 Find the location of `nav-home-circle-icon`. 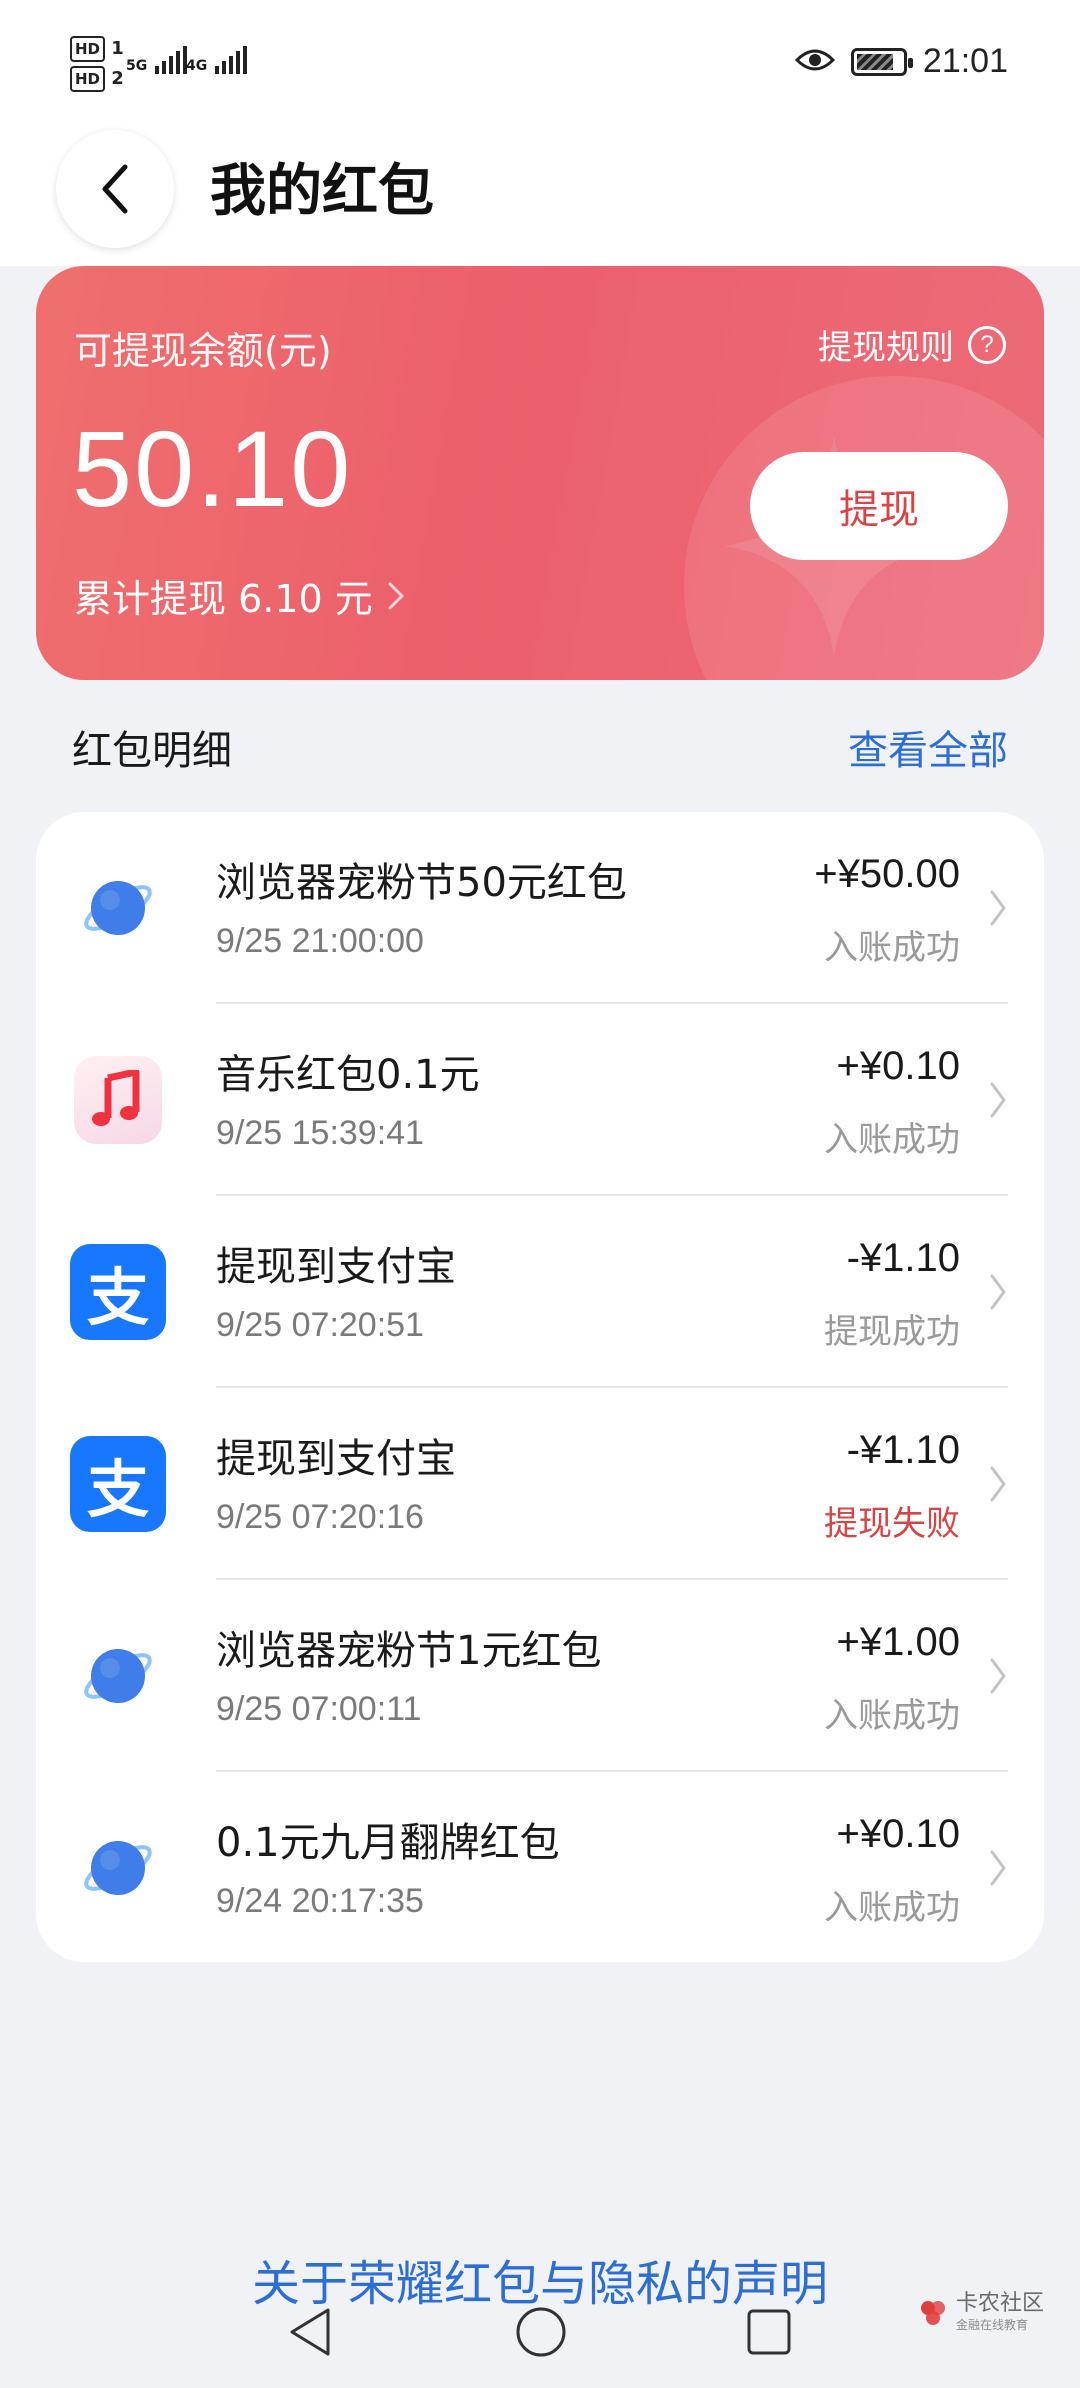

nav-home-circle-icon is located at coordinates (541, 2332).